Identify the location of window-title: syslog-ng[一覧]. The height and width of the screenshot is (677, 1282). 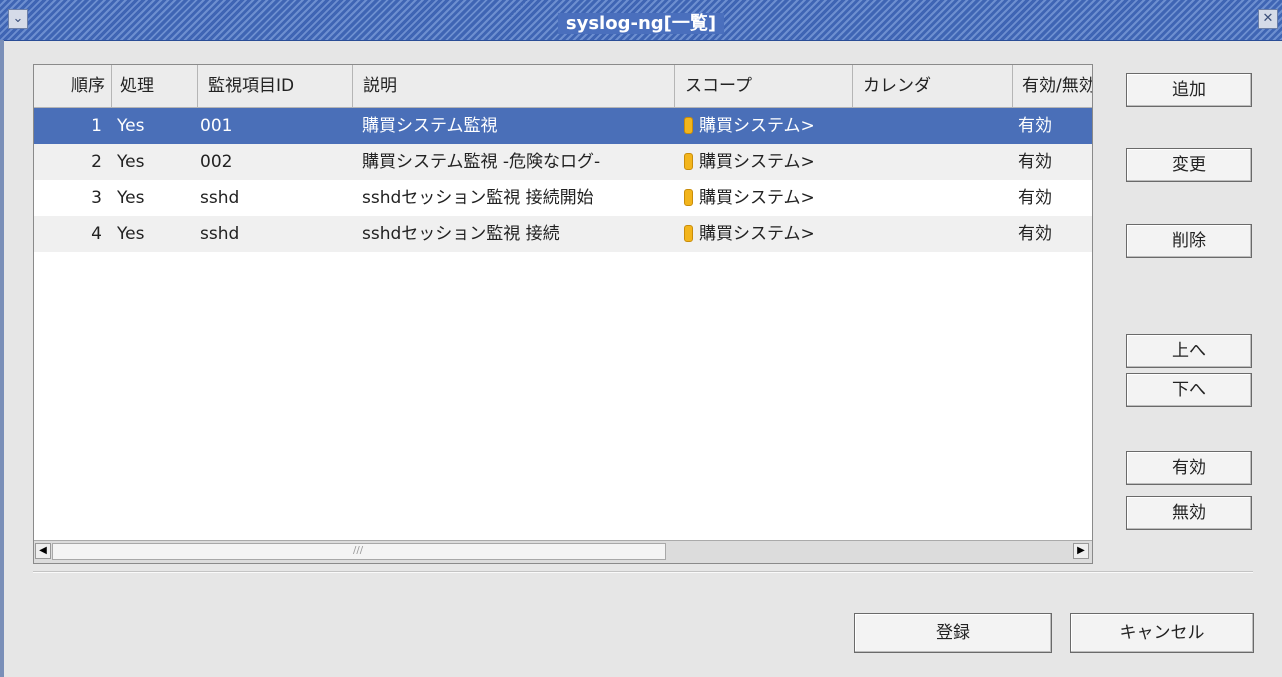
(641, 23).